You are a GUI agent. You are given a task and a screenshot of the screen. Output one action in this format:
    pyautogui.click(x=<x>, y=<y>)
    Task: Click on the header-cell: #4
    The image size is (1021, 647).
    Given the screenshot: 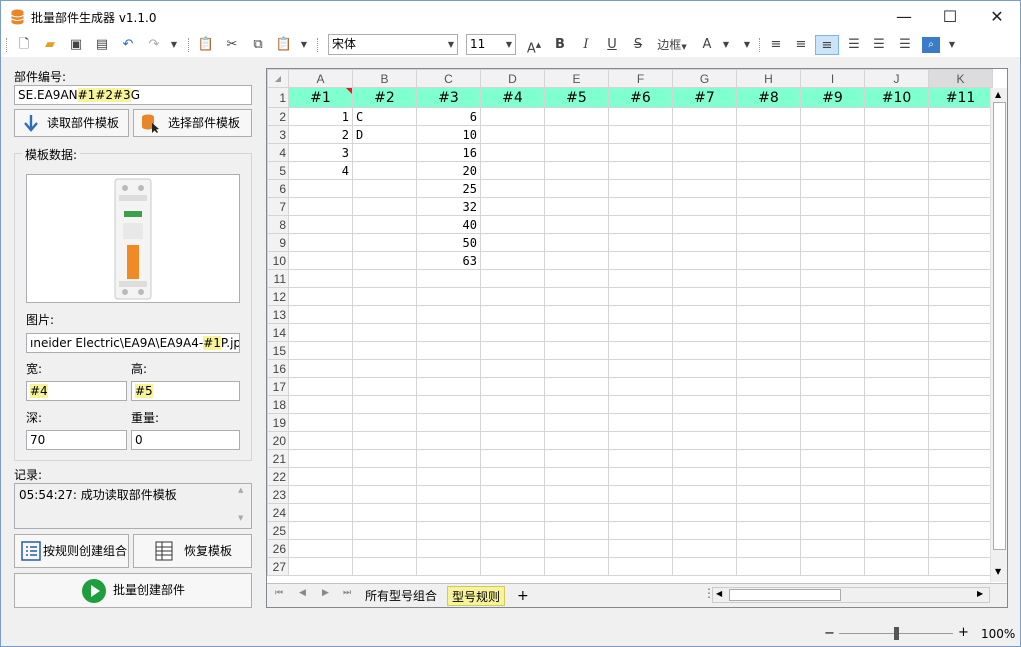 What is the action you would take?
    pyautogui.click(x=512, y=97)
    